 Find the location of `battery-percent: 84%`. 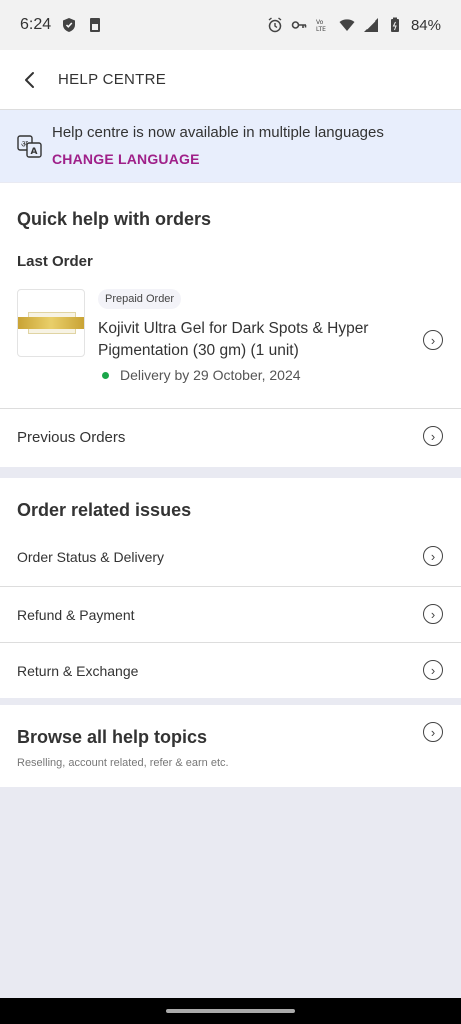

battery-percent: 84% is located at coordinates (425, 25).